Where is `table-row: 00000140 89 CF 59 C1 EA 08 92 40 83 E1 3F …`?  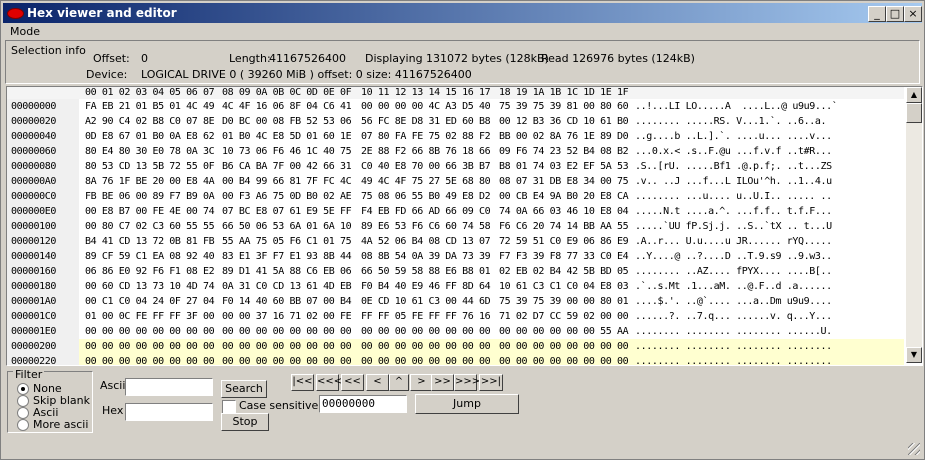 table-row: 00000140 89 CF 59 C1 EA 08 92 40 83 E1 3F … is located at coordinates (455, 257).